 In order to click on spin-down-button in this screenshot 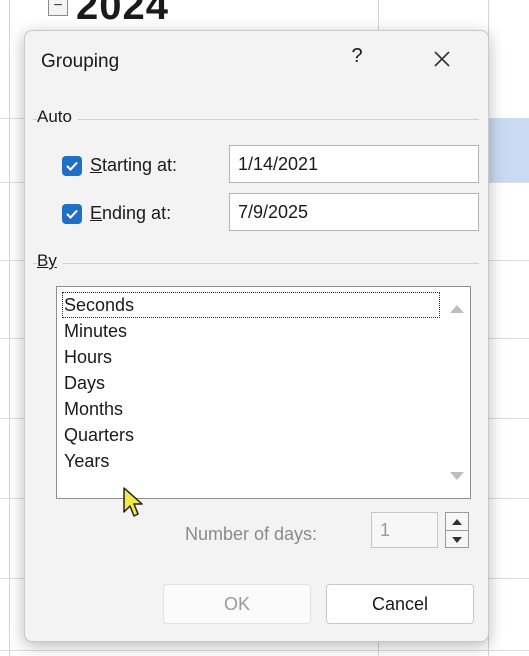, I will do `click(457, 539)`.